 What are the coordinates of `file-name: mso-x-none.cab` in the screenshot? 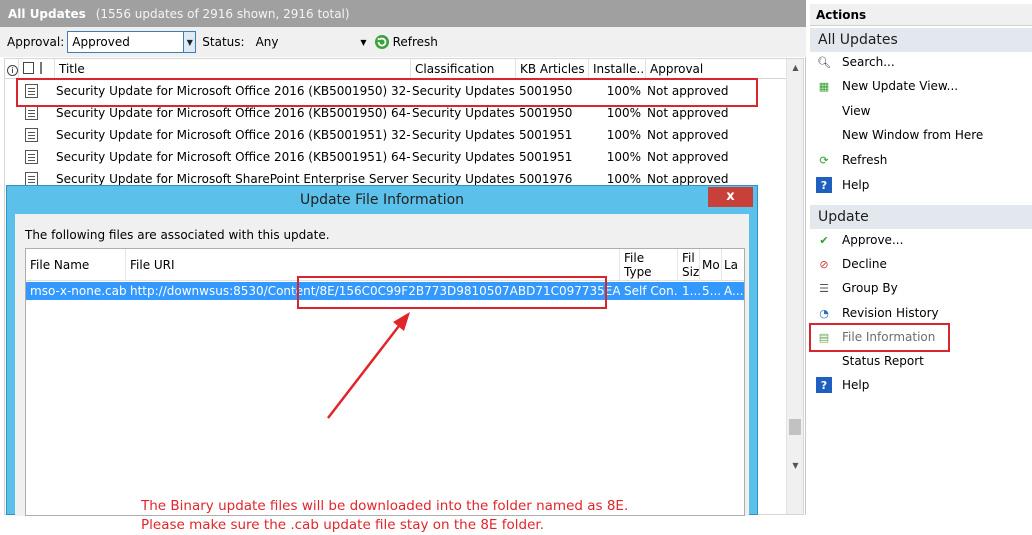 It's located at (78, 291).